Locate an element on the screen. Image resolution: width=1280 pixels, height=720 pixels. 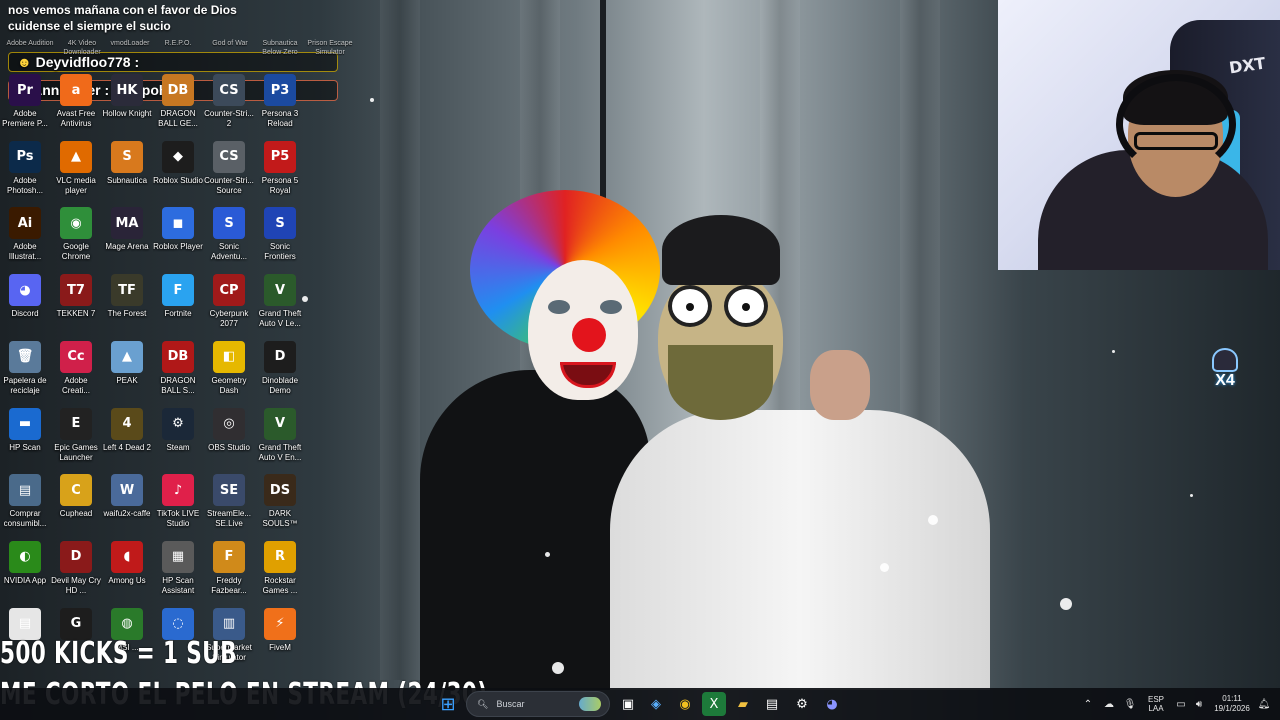
chat-line: nos vemos mañana con el favor de Dios is located at coordinates (122, 10).